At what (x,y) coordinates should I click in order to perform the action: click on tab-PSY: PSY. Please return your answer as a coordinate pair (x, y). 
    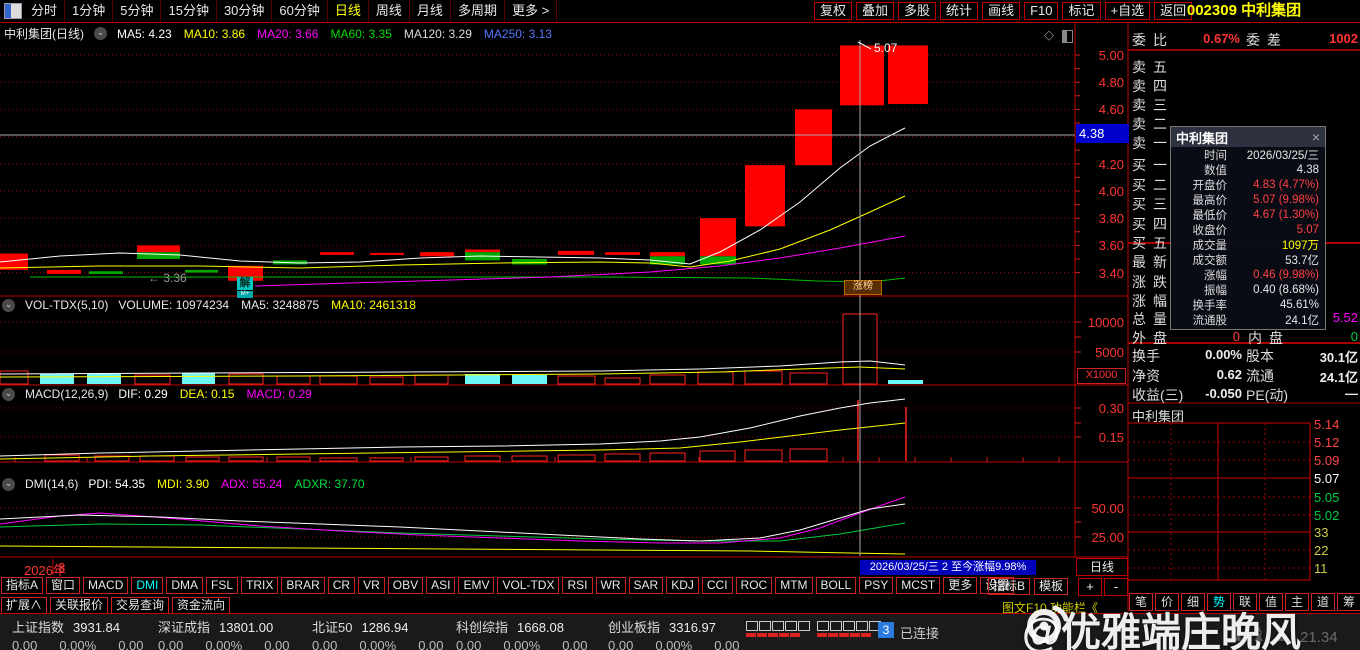
    Looking at the image, I should click on (876, 585).